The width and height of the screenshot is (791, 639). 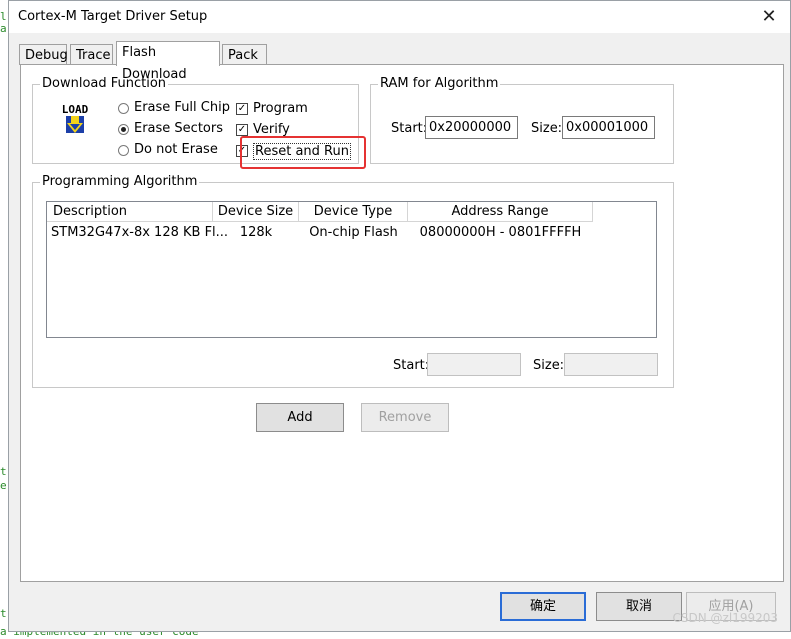 What do you see at coordinates (123, 108) in the screenshot?
I see `erase-full-chip-radio` at bounding box center [123, 108].